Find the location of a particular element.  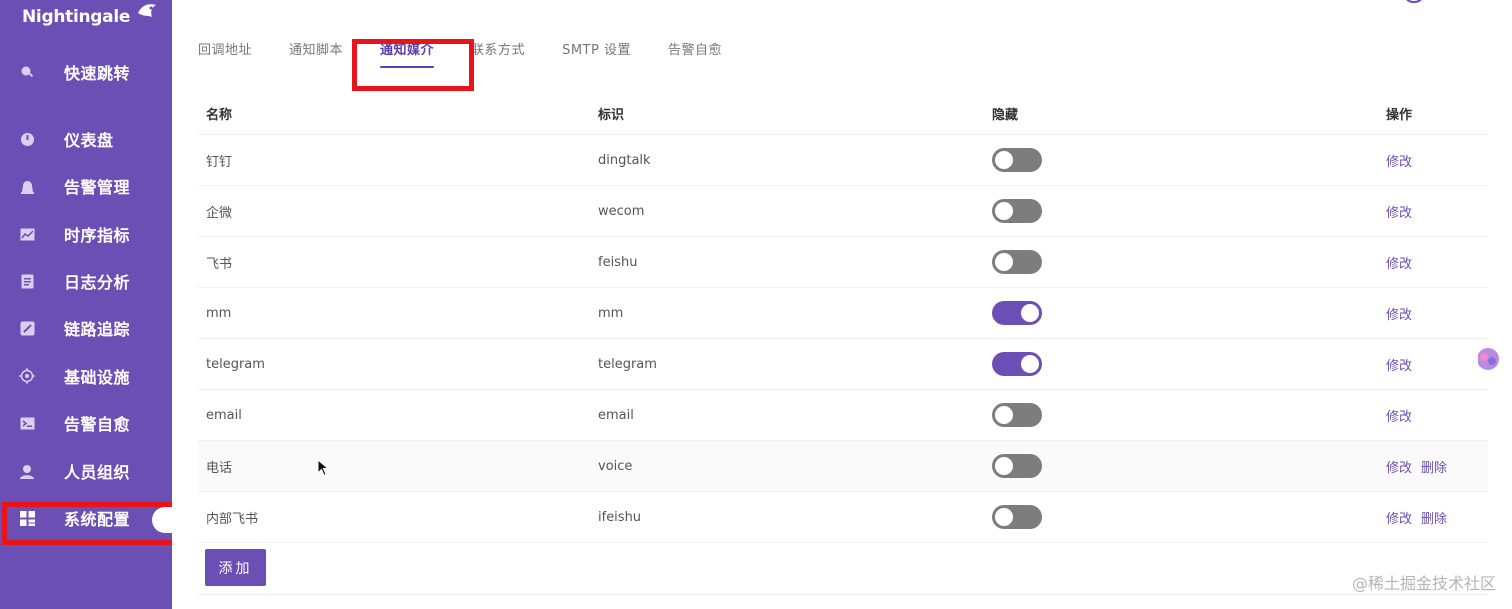

header-hidden: 隐藏 is located at coordinates (1005, 115).